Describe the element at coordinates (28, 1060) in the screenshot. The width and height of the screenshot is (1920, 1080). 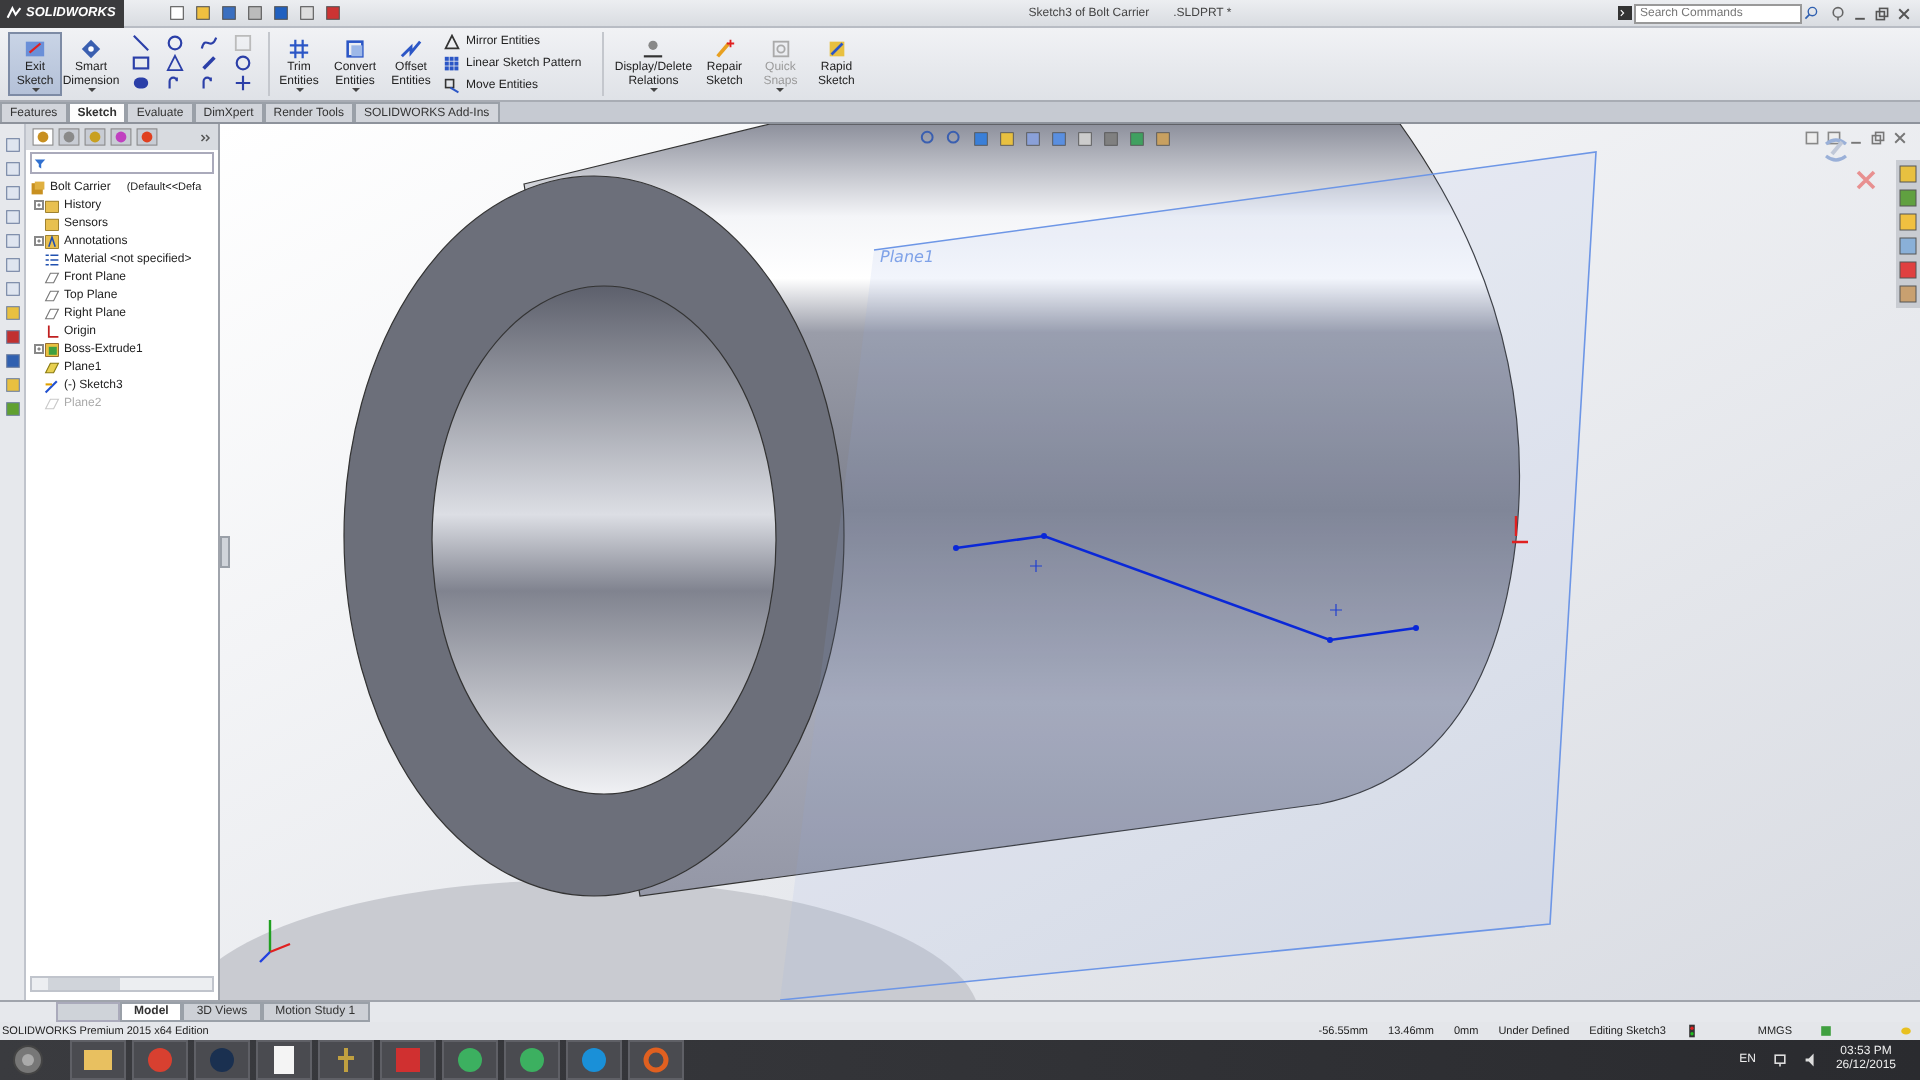
I see `start-button-icon` at that location.